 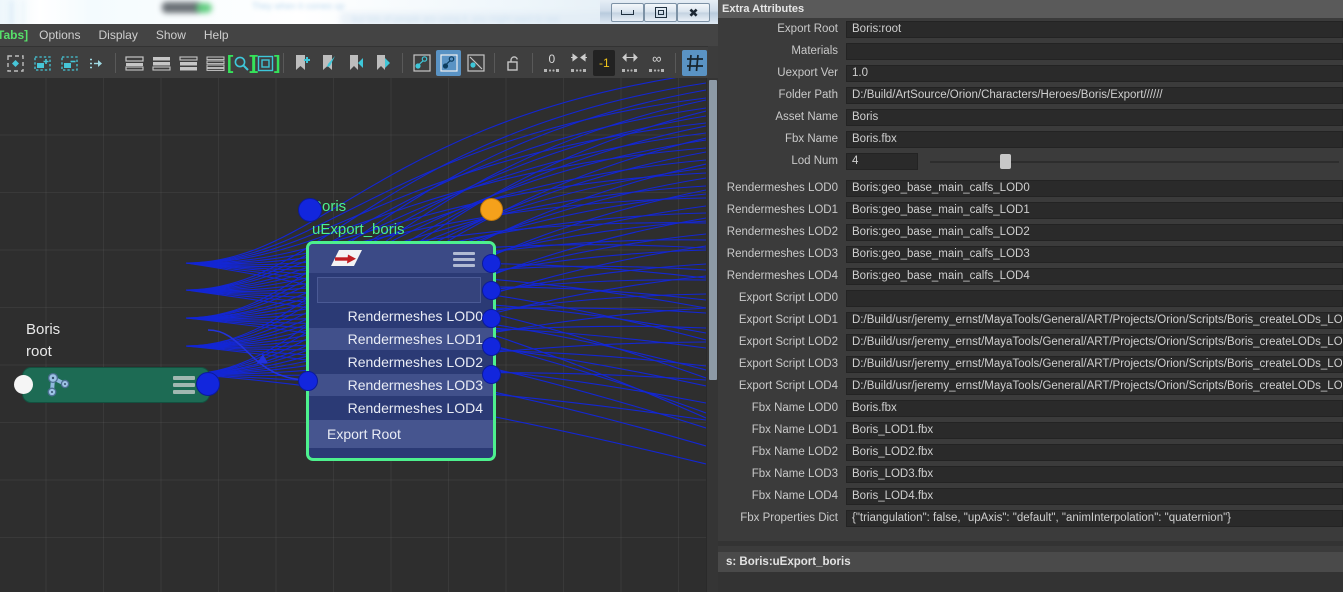 What do you see at coordinates (216, 35) in the screenshot?
I see `menu-item-help: Help` at bounding box center [216, 35].